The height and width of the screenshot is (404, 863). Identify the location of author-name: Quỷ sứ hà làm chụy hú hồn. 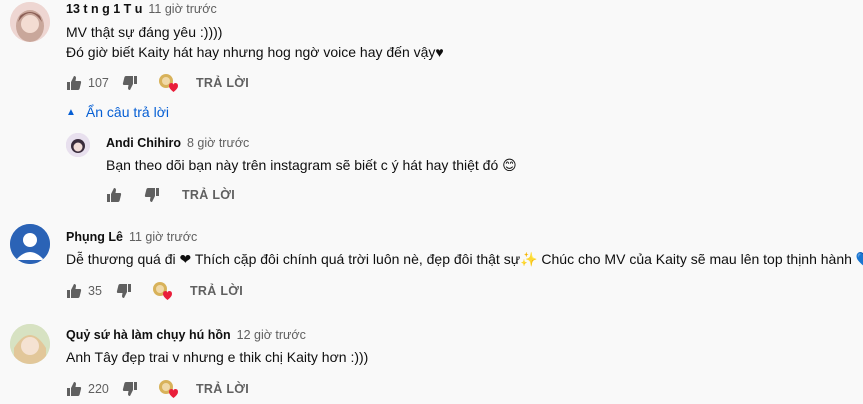
(148, 335).